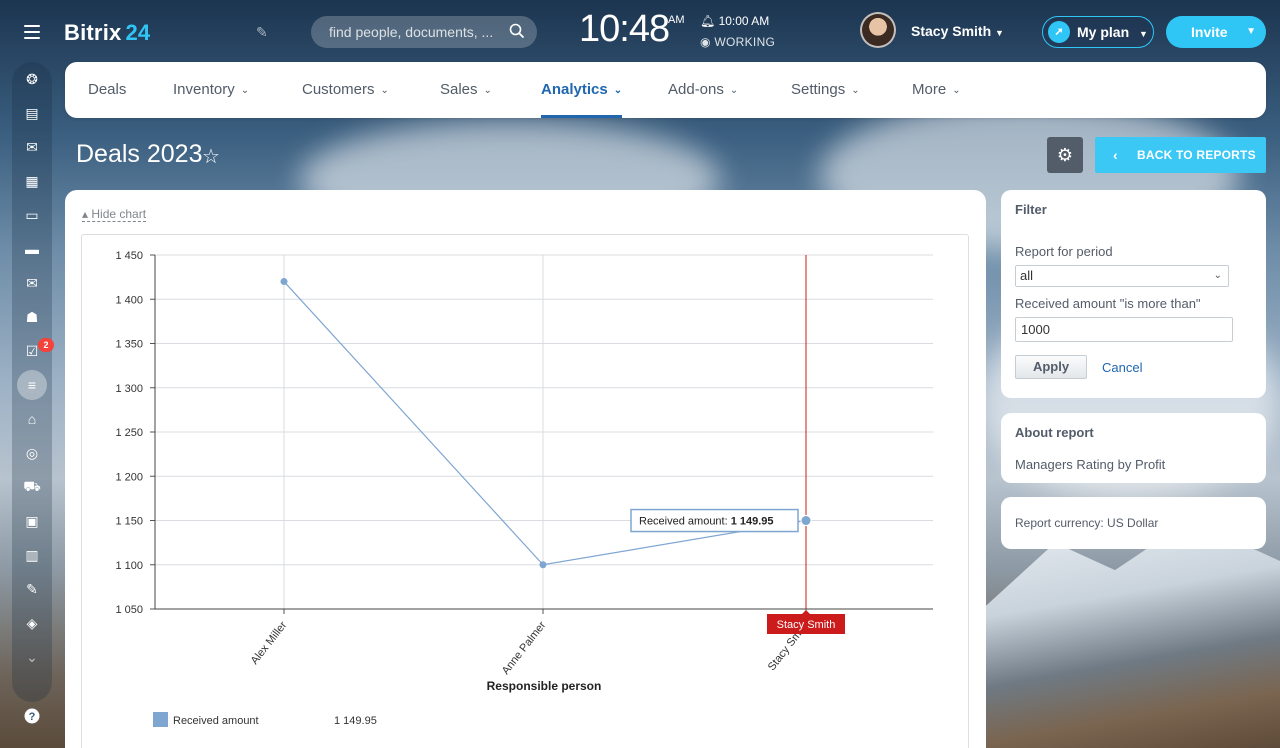 The image size is (1280, 748). Describe the element at coordinates (737, 42) in the screenshot. I see `work-status: ◉ WORKING` at that location.